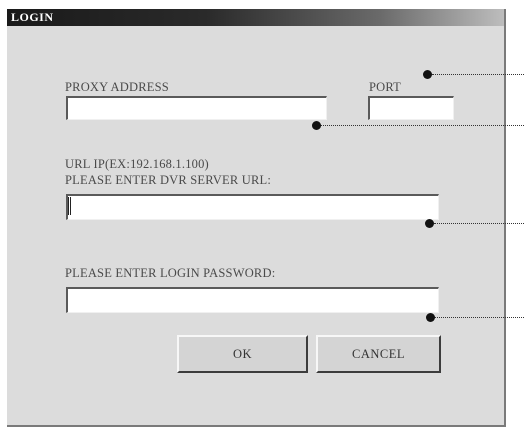 This screenshot has width=528, height=432. I want to click on callout-line-proxy-address, so click(422, 125).